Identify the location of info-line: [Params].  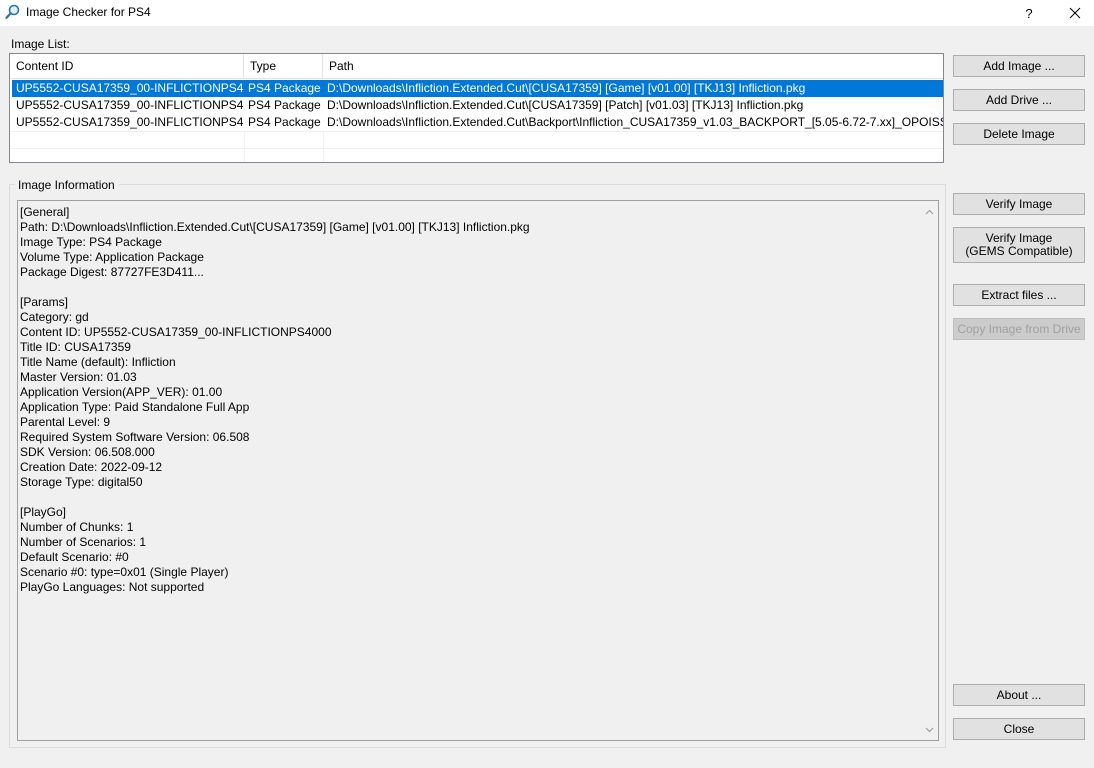
(44, 302).